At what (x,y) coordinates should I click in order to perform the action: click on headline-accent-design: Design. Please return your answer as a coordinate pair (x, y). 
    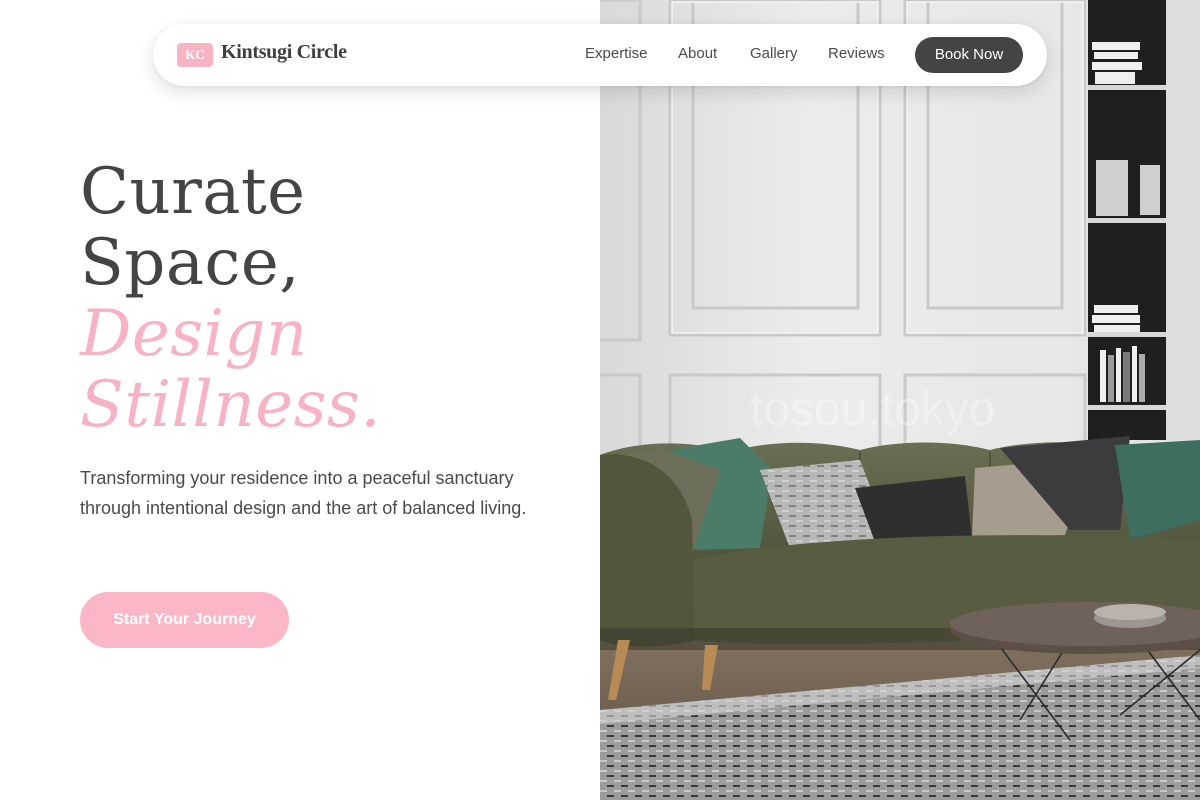
    Looking at the image, I should click on (194, 334).